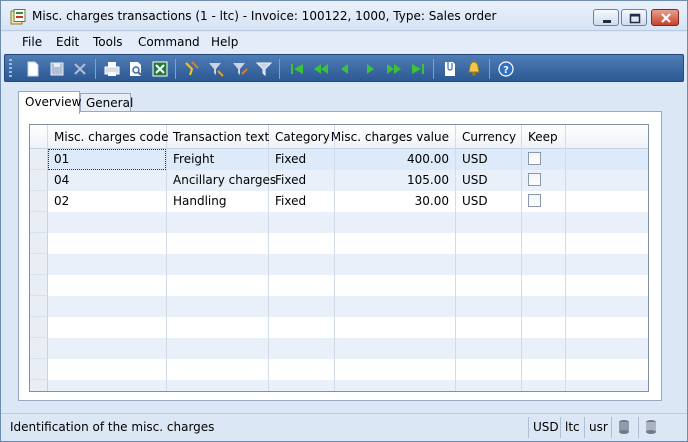 The image size is (688, 442). I want to click on cell-code: 04, so click(107, 180).